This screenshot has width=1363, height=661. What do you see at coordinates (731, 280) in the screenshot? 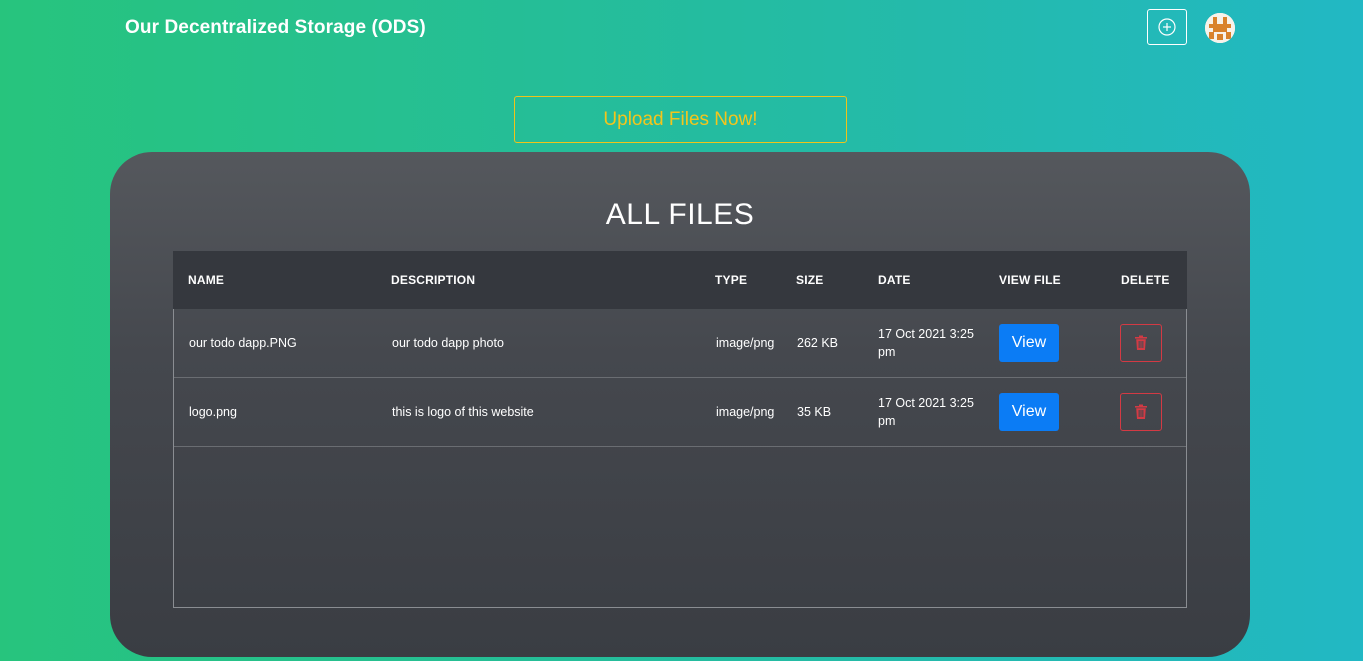
I see `column-header-type: TYPE` at bounding box center [731, 280].